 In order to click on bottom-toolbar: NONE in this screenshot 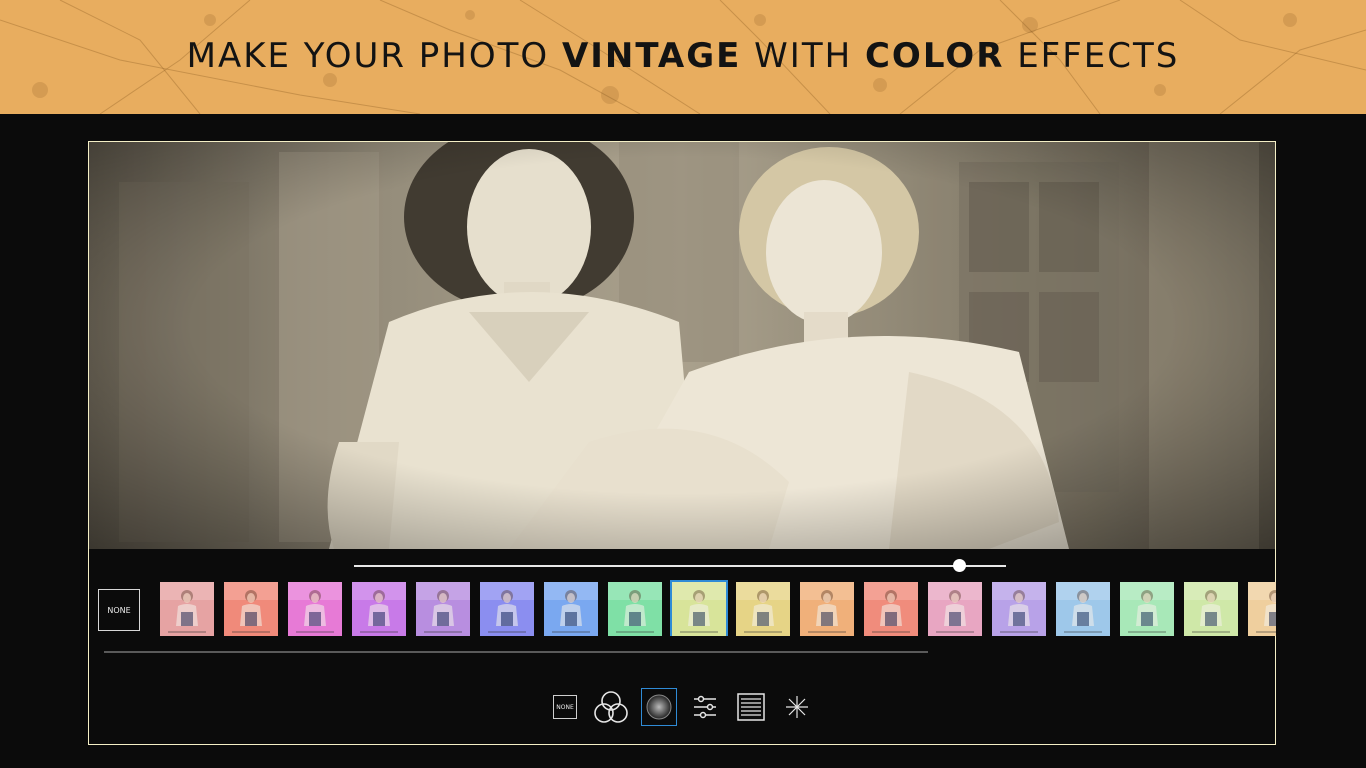, I will do `click(677, 708)`.